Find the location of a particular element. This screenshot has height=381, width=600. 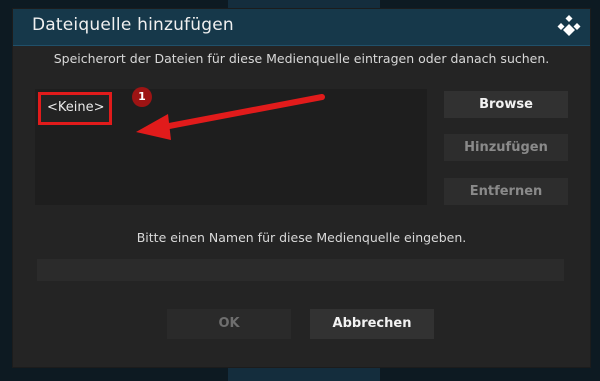

step-marker: 1 is located at coordinates (142, 97).